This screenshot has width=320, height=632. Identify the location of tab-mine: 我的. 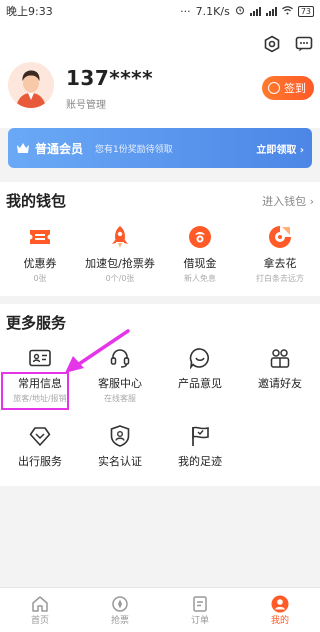
(280, 610).